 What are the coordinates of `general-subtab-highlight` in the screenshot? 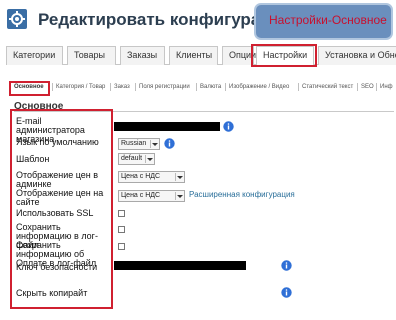 It's located at (29, 88).